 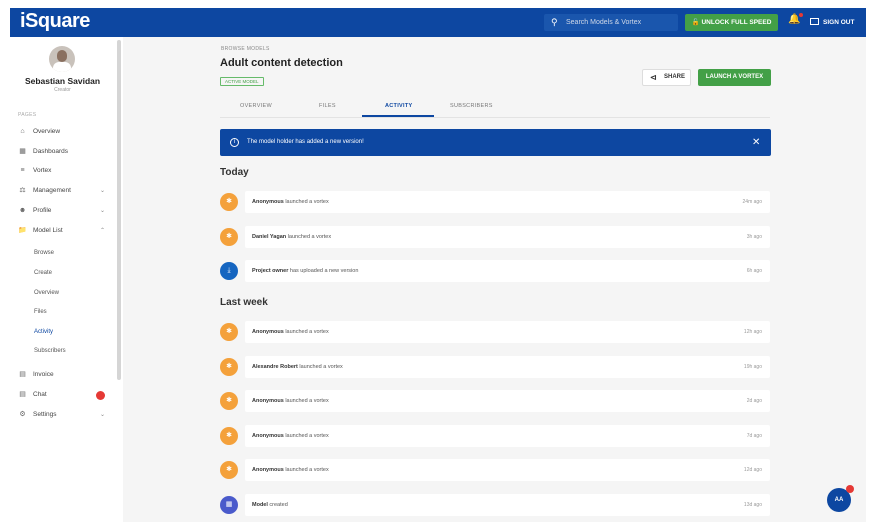 What do you see at coordinates (327, 106) in the screenshot?
I see `tab-files: FILES` at bounding box center [327, 106].